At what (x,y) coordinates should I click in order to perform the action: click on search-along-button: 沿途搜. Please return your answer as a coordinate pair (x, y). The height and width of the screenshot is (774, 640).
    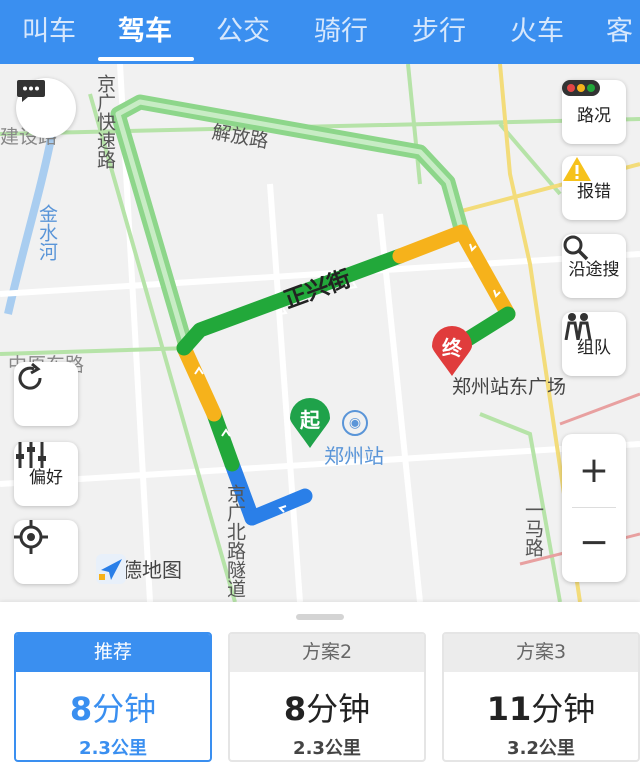
    Looking at the image, I should click on (594, 266).